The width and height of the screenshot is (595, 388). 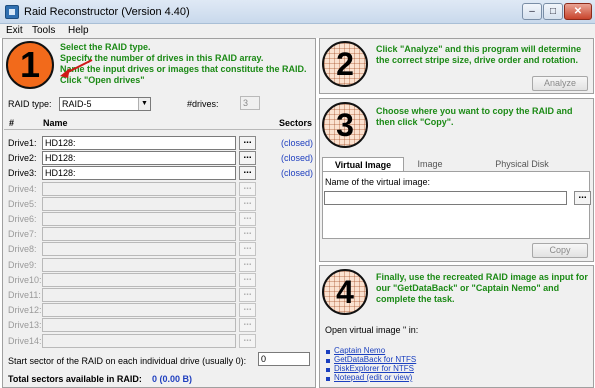 What do you see at coordinates (30, 104) in the screenshot?
I see `raid-type-label: RAID type:` at bounding box center [30, 104].